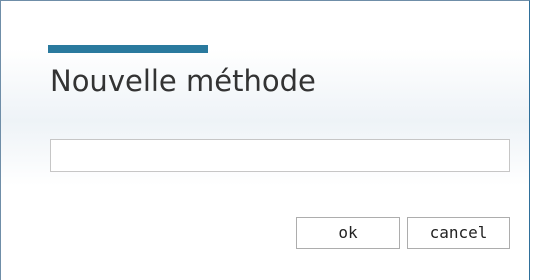 The height and width of the screenshot is (280, 536). I want to click on ok-button: ok, so click(348, 233).